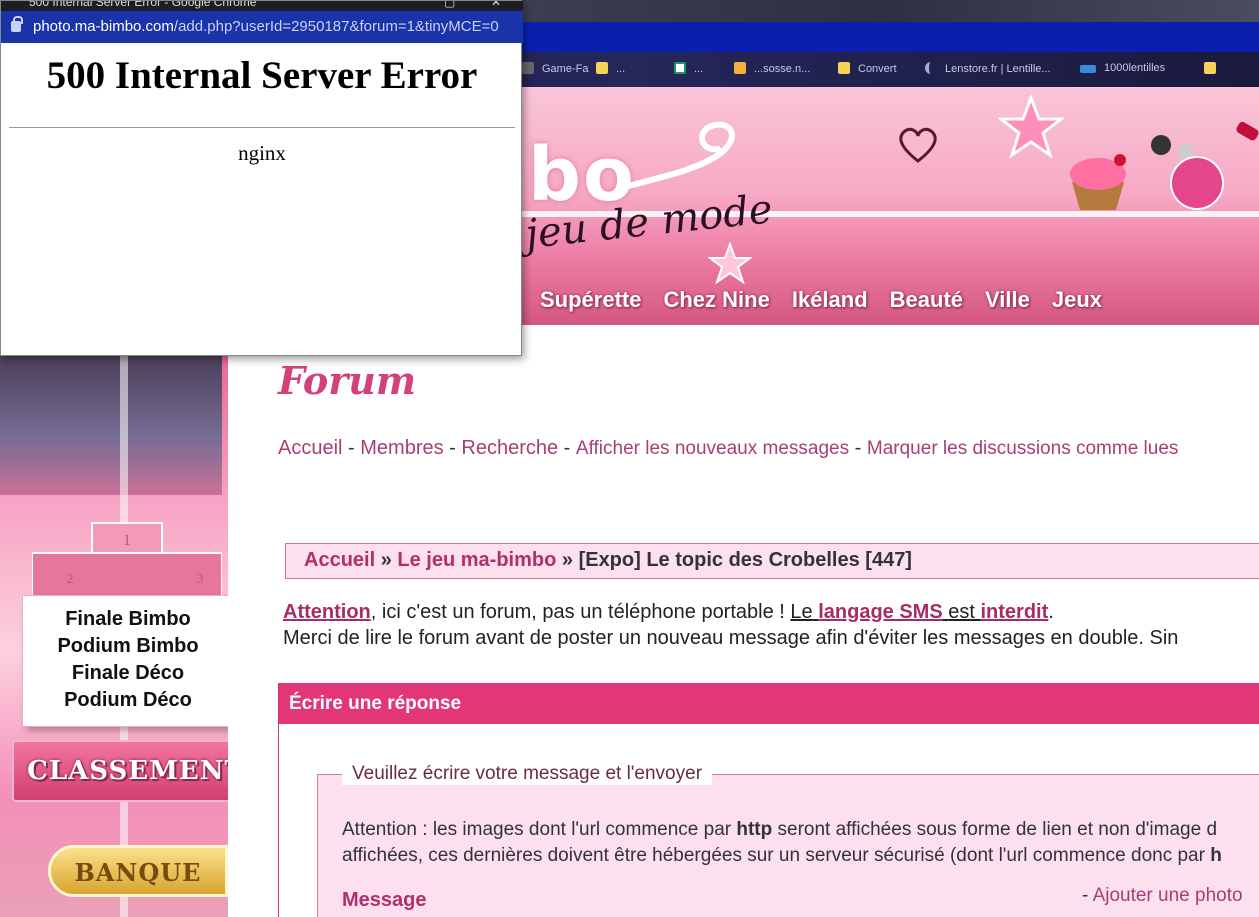  I want to click on credit-agricole-icon, so click(680, 68).